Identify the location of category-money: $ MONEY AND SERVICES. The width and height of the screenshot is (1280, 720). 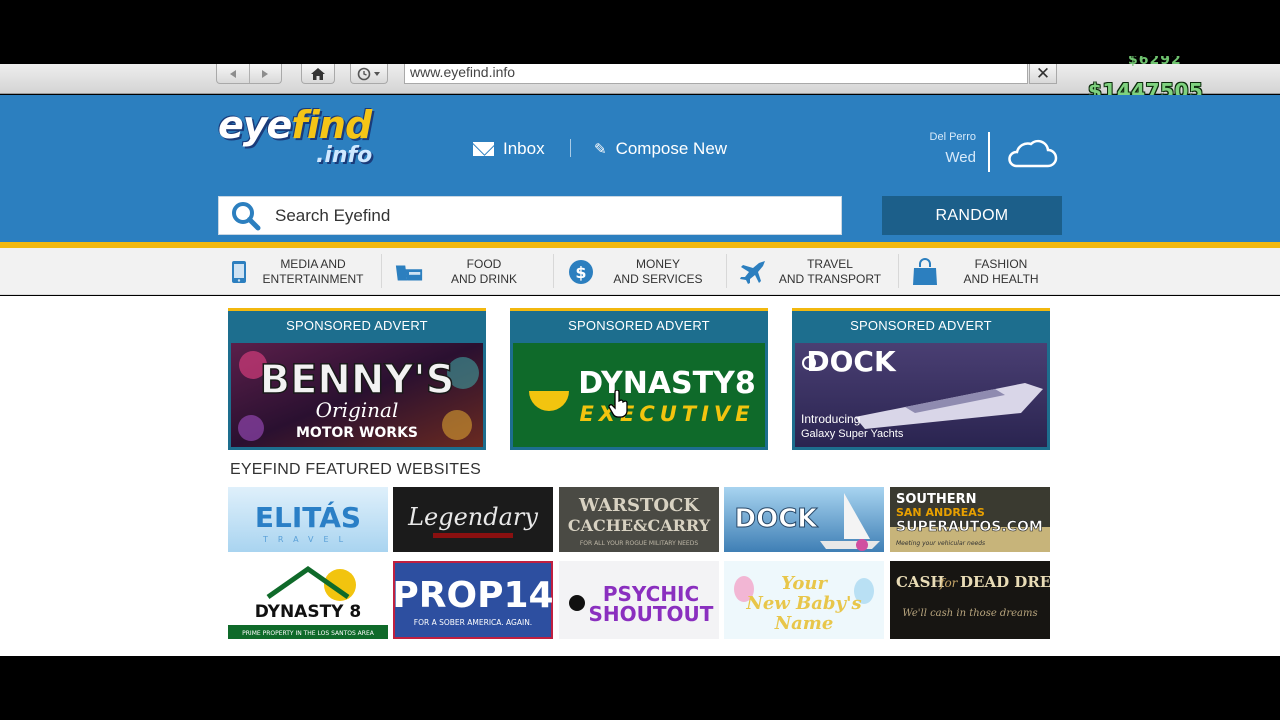
(643, 271).